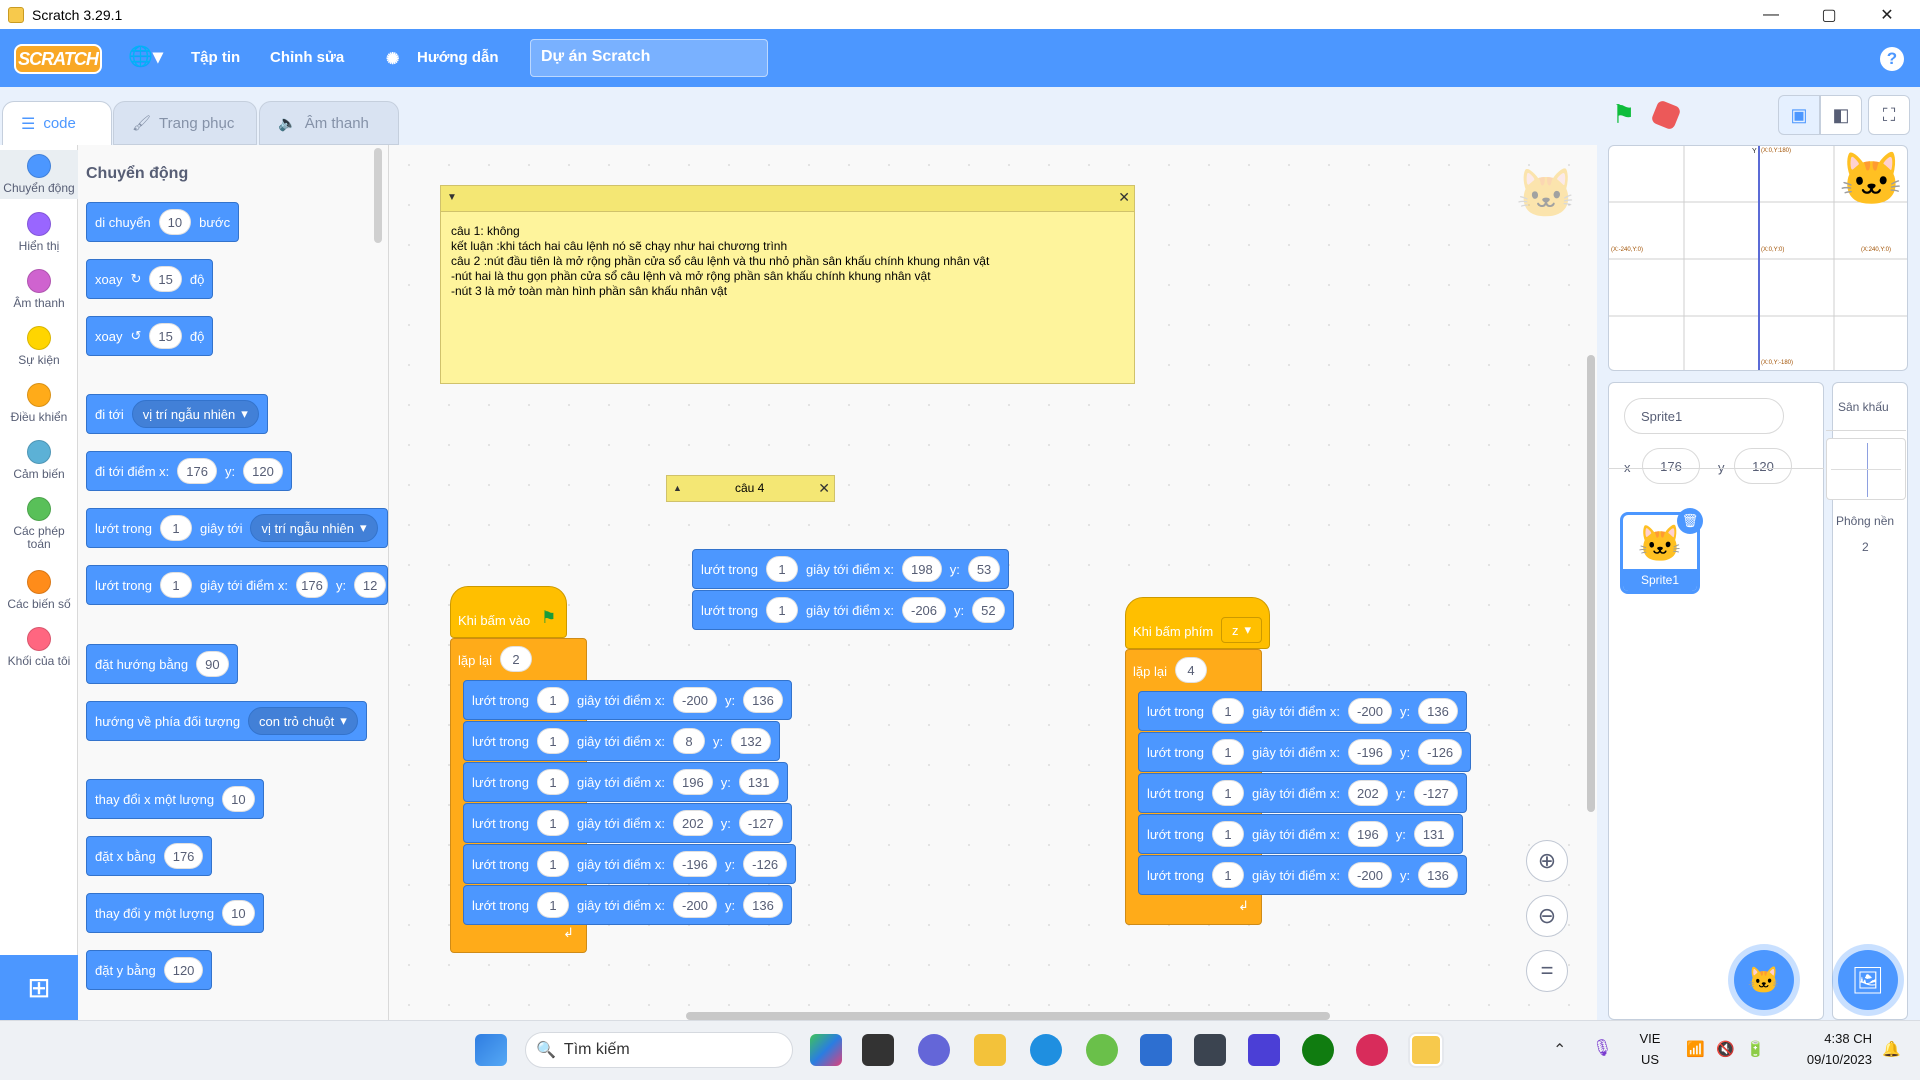  What do you see at coordinates (378, 195) in the screenshot?
I see `palette-scrollbar` at bounding box center [378, 195].